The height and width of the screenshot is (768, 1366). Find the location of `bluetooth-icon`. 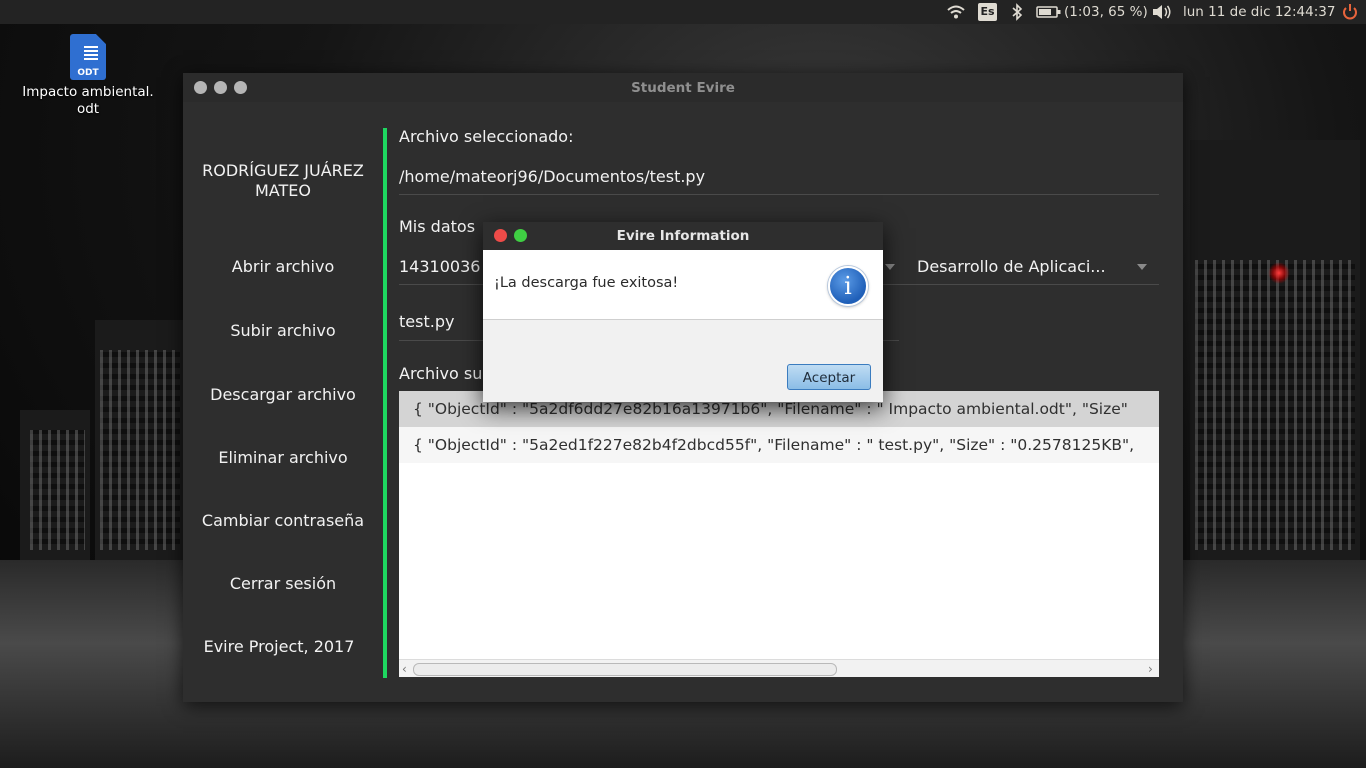

bluetooth-icon is located at coordinates (1017, 12).